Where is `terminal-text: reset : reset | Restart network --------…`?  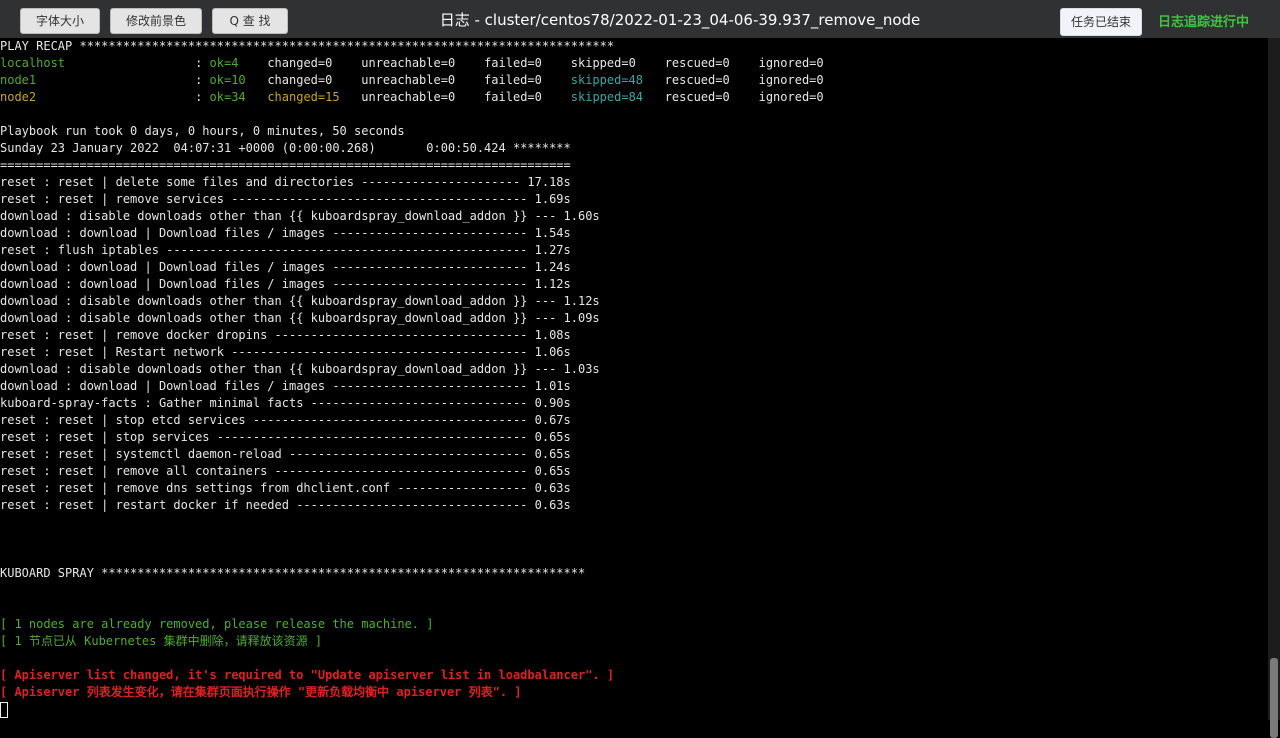 terminal-text: reset : reset | Restart network --------… is located at coordinates (285, 352).